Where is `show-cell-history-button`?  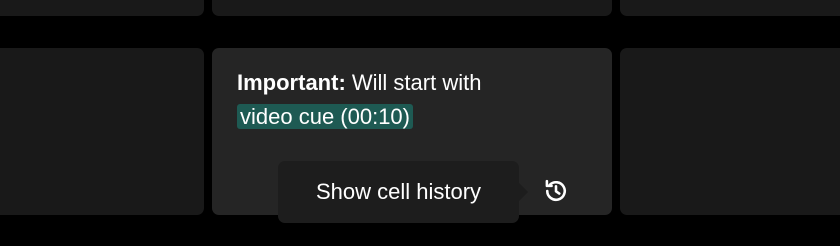 show-cell-history-button is located at coordinates (556, 191).